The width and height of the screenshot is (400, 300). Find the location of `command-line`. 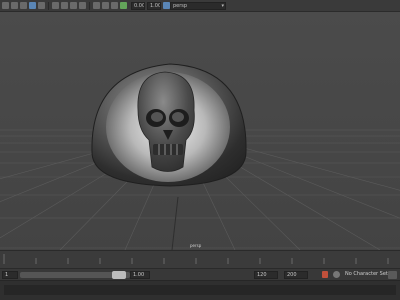

command-line is located at coordinates (200, 290).